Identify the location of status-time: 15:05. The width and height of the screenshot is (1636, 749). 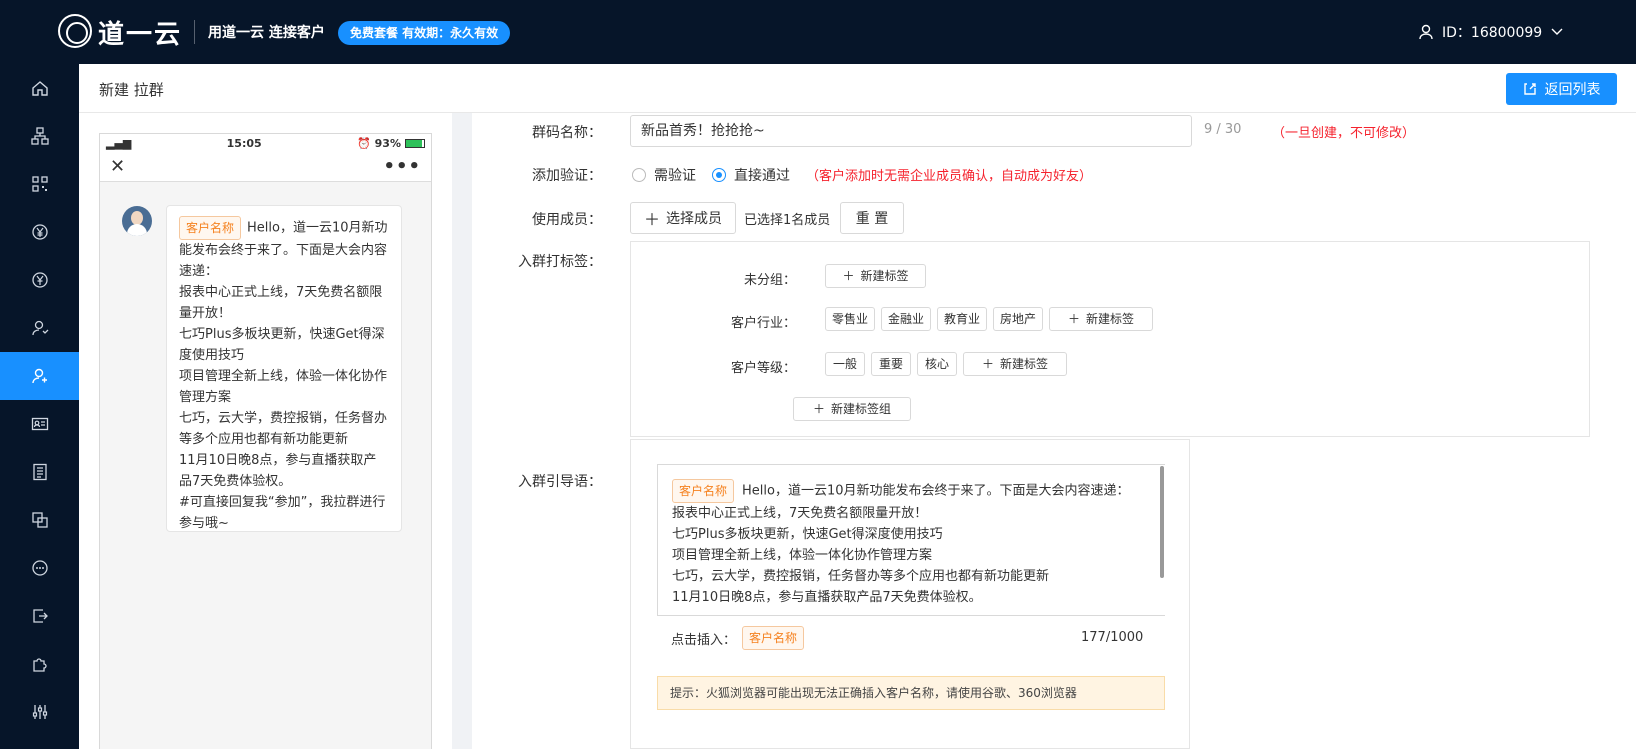
(244, 143).